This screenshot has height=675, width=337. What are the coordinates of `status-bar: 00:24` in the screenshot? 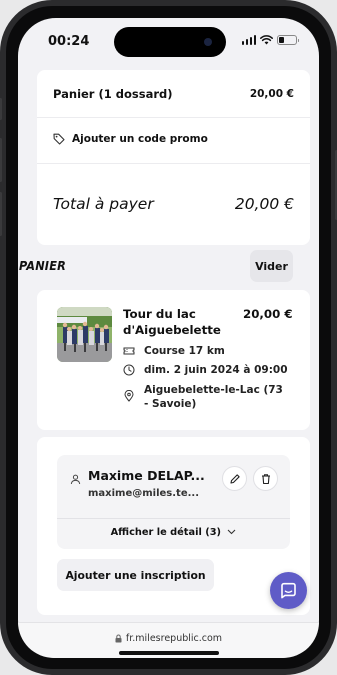 It's located at (168, 44).